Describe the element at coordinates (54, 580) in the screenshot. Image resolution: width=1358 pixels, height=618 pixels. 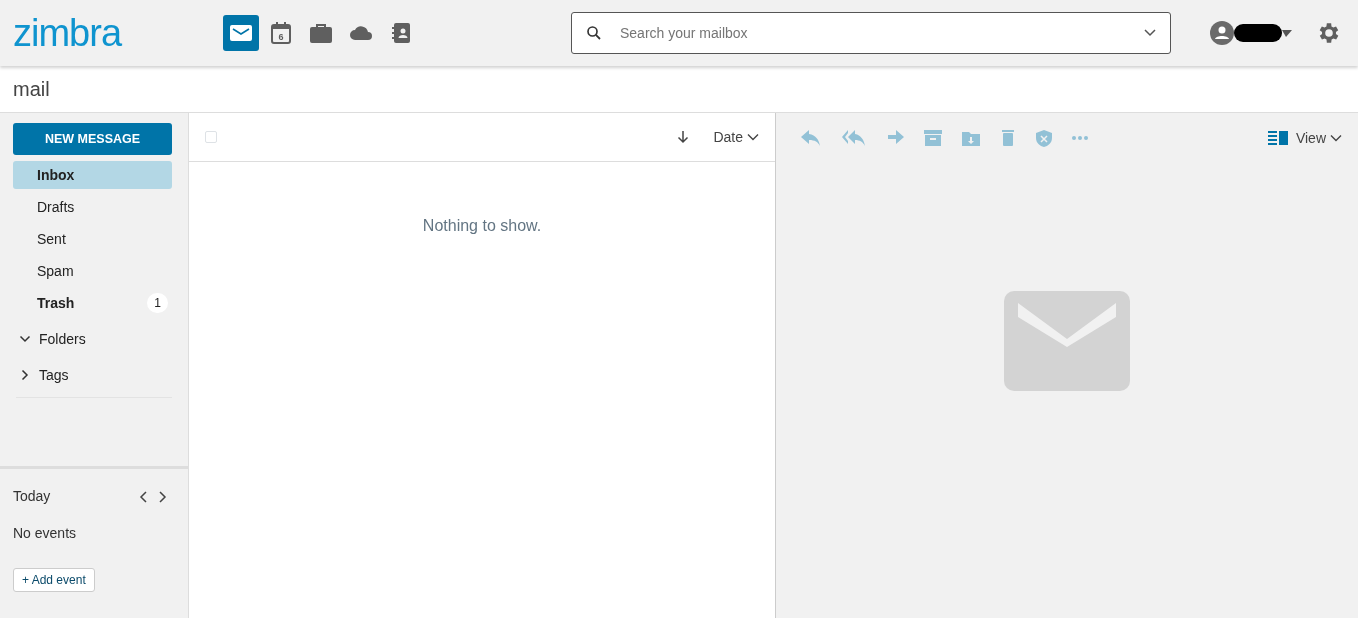
I see `add-event-button: + Add event` at that location.